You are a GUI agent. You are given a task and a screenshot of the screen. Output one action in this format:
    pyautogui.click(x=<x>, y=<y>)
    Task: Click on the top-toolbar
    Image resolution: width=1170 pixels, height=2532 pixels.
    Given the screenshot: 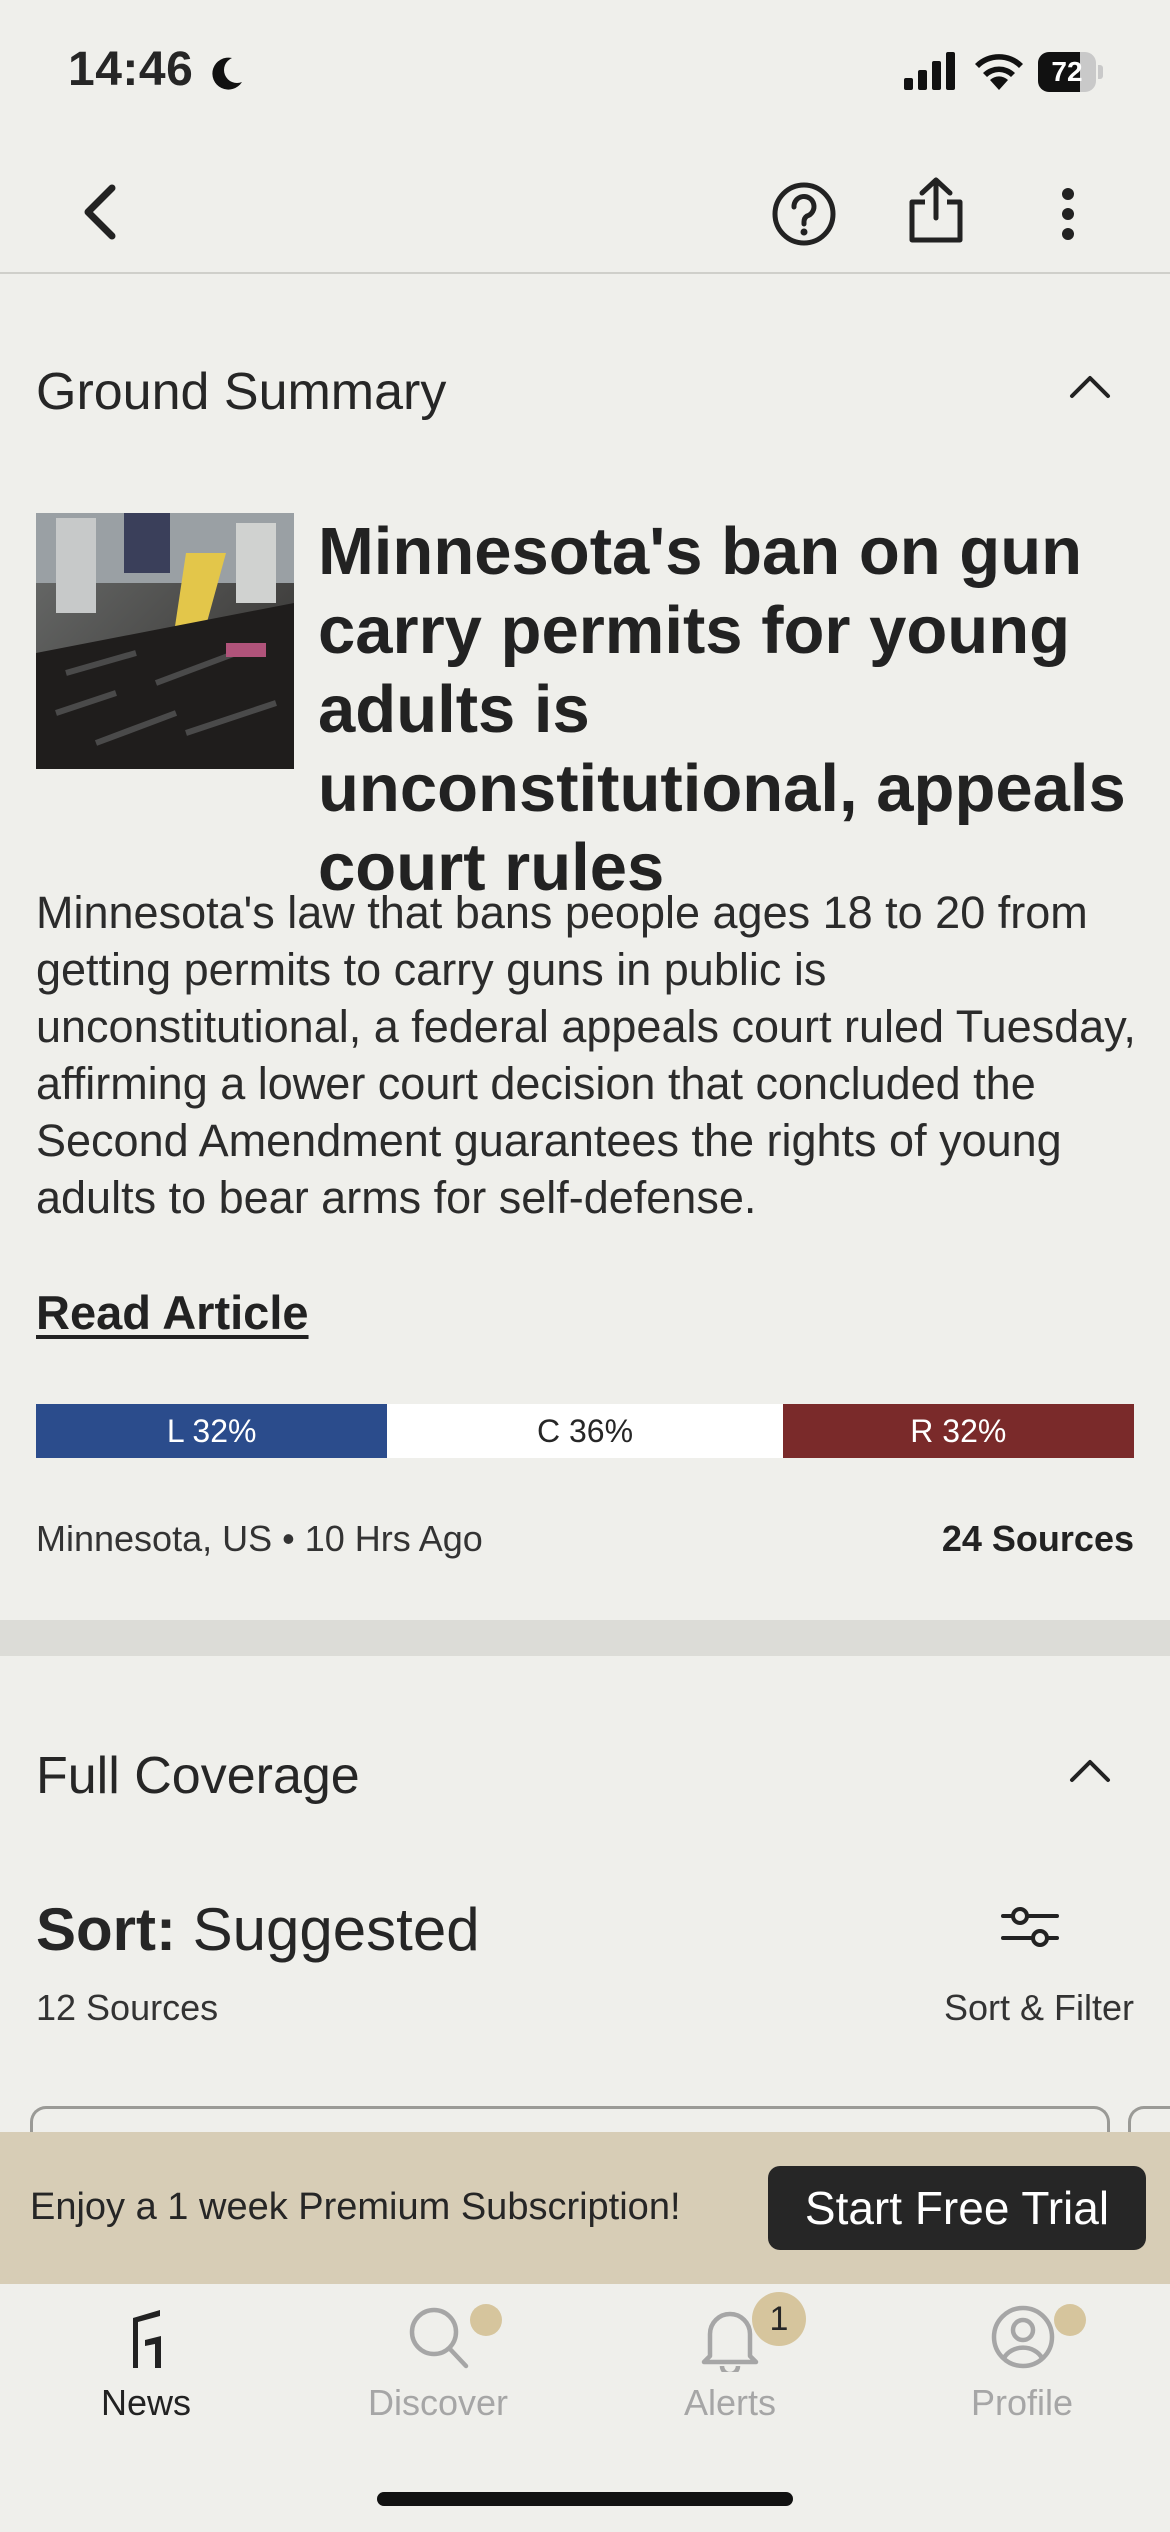 What is the action you would take?
    pyautogui.click(x=585, y=212)
    